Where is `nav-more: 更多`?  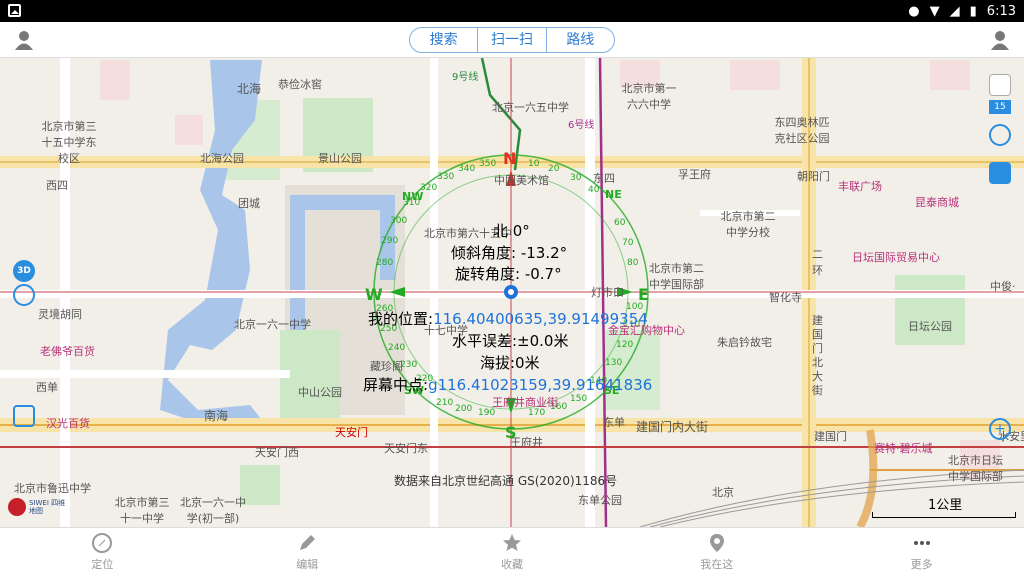
nav-more: 更多 is located at coordinates (921, 552).